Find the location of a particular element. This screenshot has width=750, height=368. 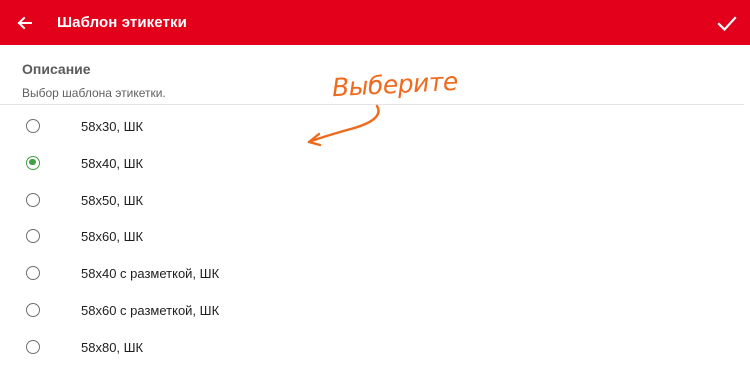

app-bar: Шаблон этикетки is located at coordinates (375, 22).